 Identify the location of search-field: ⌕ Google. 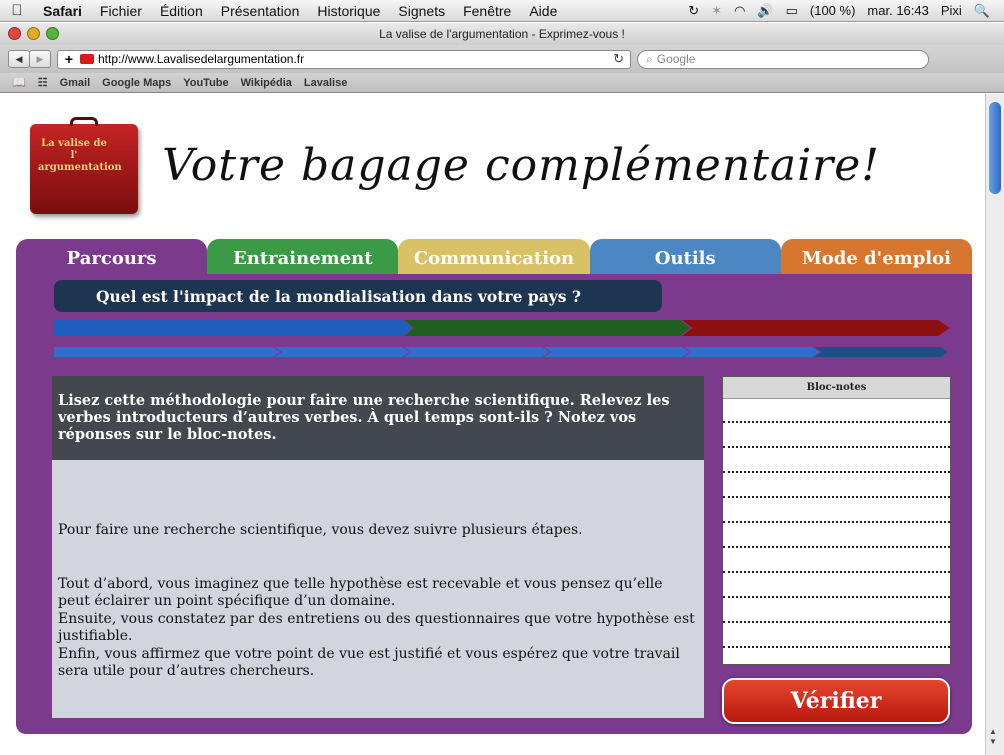
(783, 59).